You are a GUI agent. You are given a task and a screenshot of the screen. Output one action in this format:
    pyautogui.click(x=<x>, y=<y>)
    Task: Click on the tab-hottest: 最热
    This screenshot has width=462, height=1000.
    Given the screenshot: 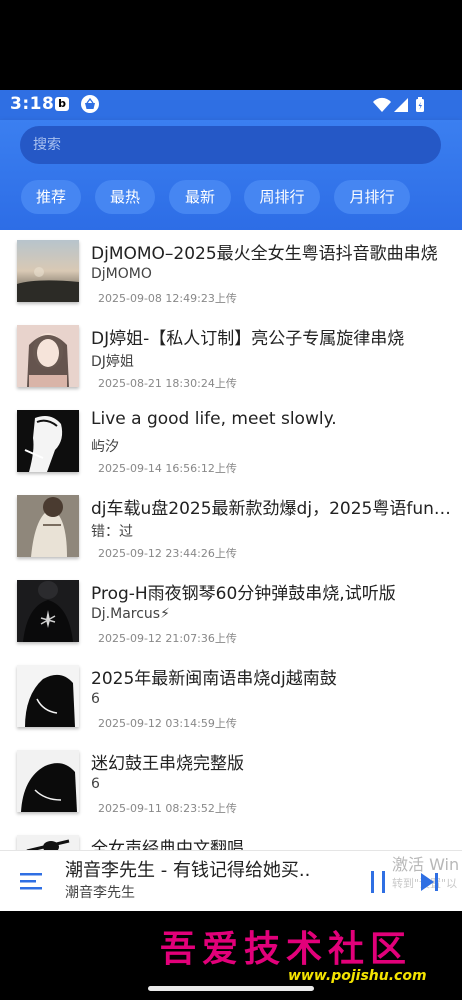 What is the action you would take?
    pyautogui.click(x=125, y=197)
    